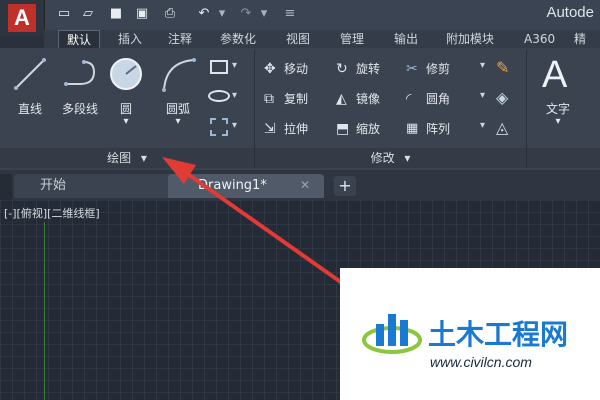 This screenshot has height=400, width=600. I want to click on watermark-name: 土木工程网, so click(498, 334).